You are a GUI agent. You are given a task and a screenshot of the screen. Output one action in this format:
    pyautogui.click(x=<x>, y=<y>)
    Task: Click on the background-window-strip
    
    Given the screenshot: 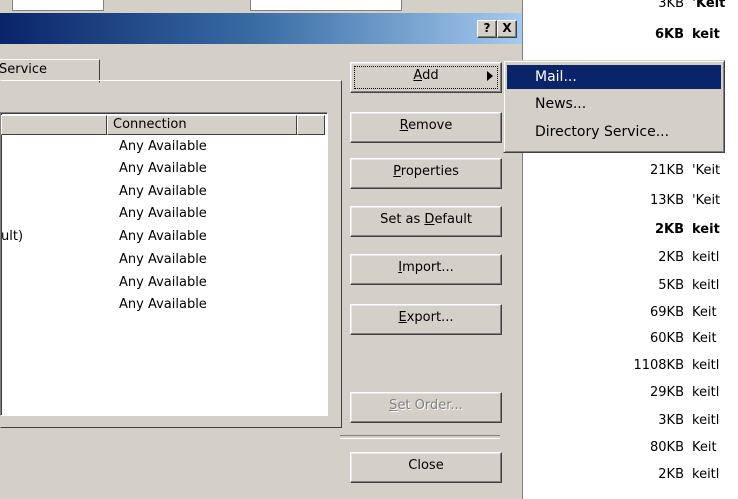 What is the action you would take?
    pyautogui.click(x=261, y=6)
    